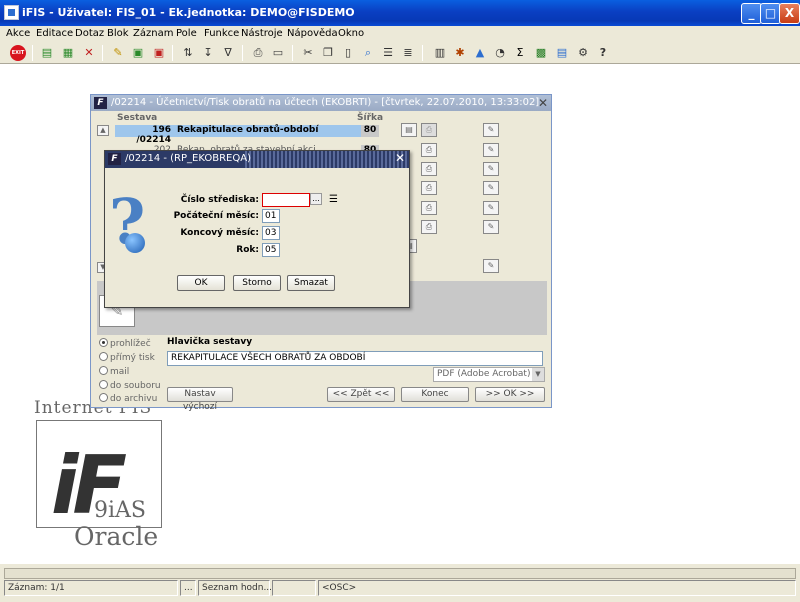  Describe the element at coordinates (520, 53) in the screenshot. I see `sum-icon: Σ` at that location.